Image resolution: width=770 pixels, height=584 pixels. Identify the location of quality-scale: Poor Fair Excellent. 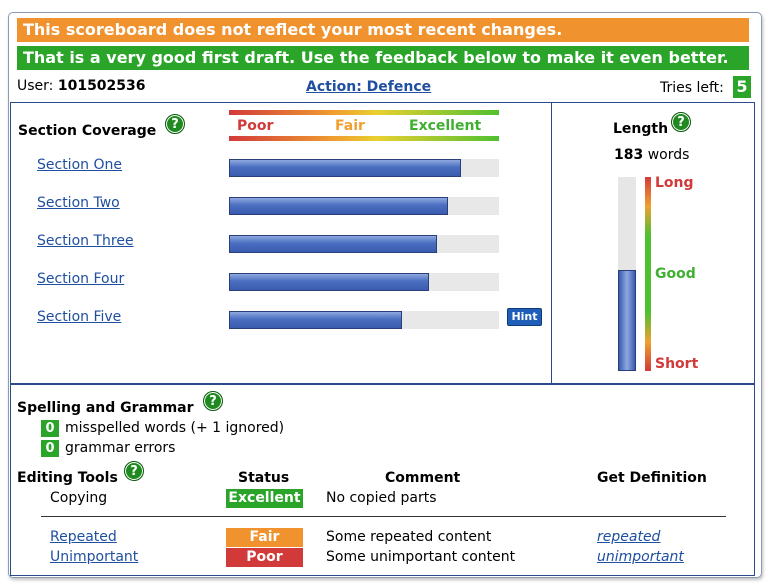
(364, 126).